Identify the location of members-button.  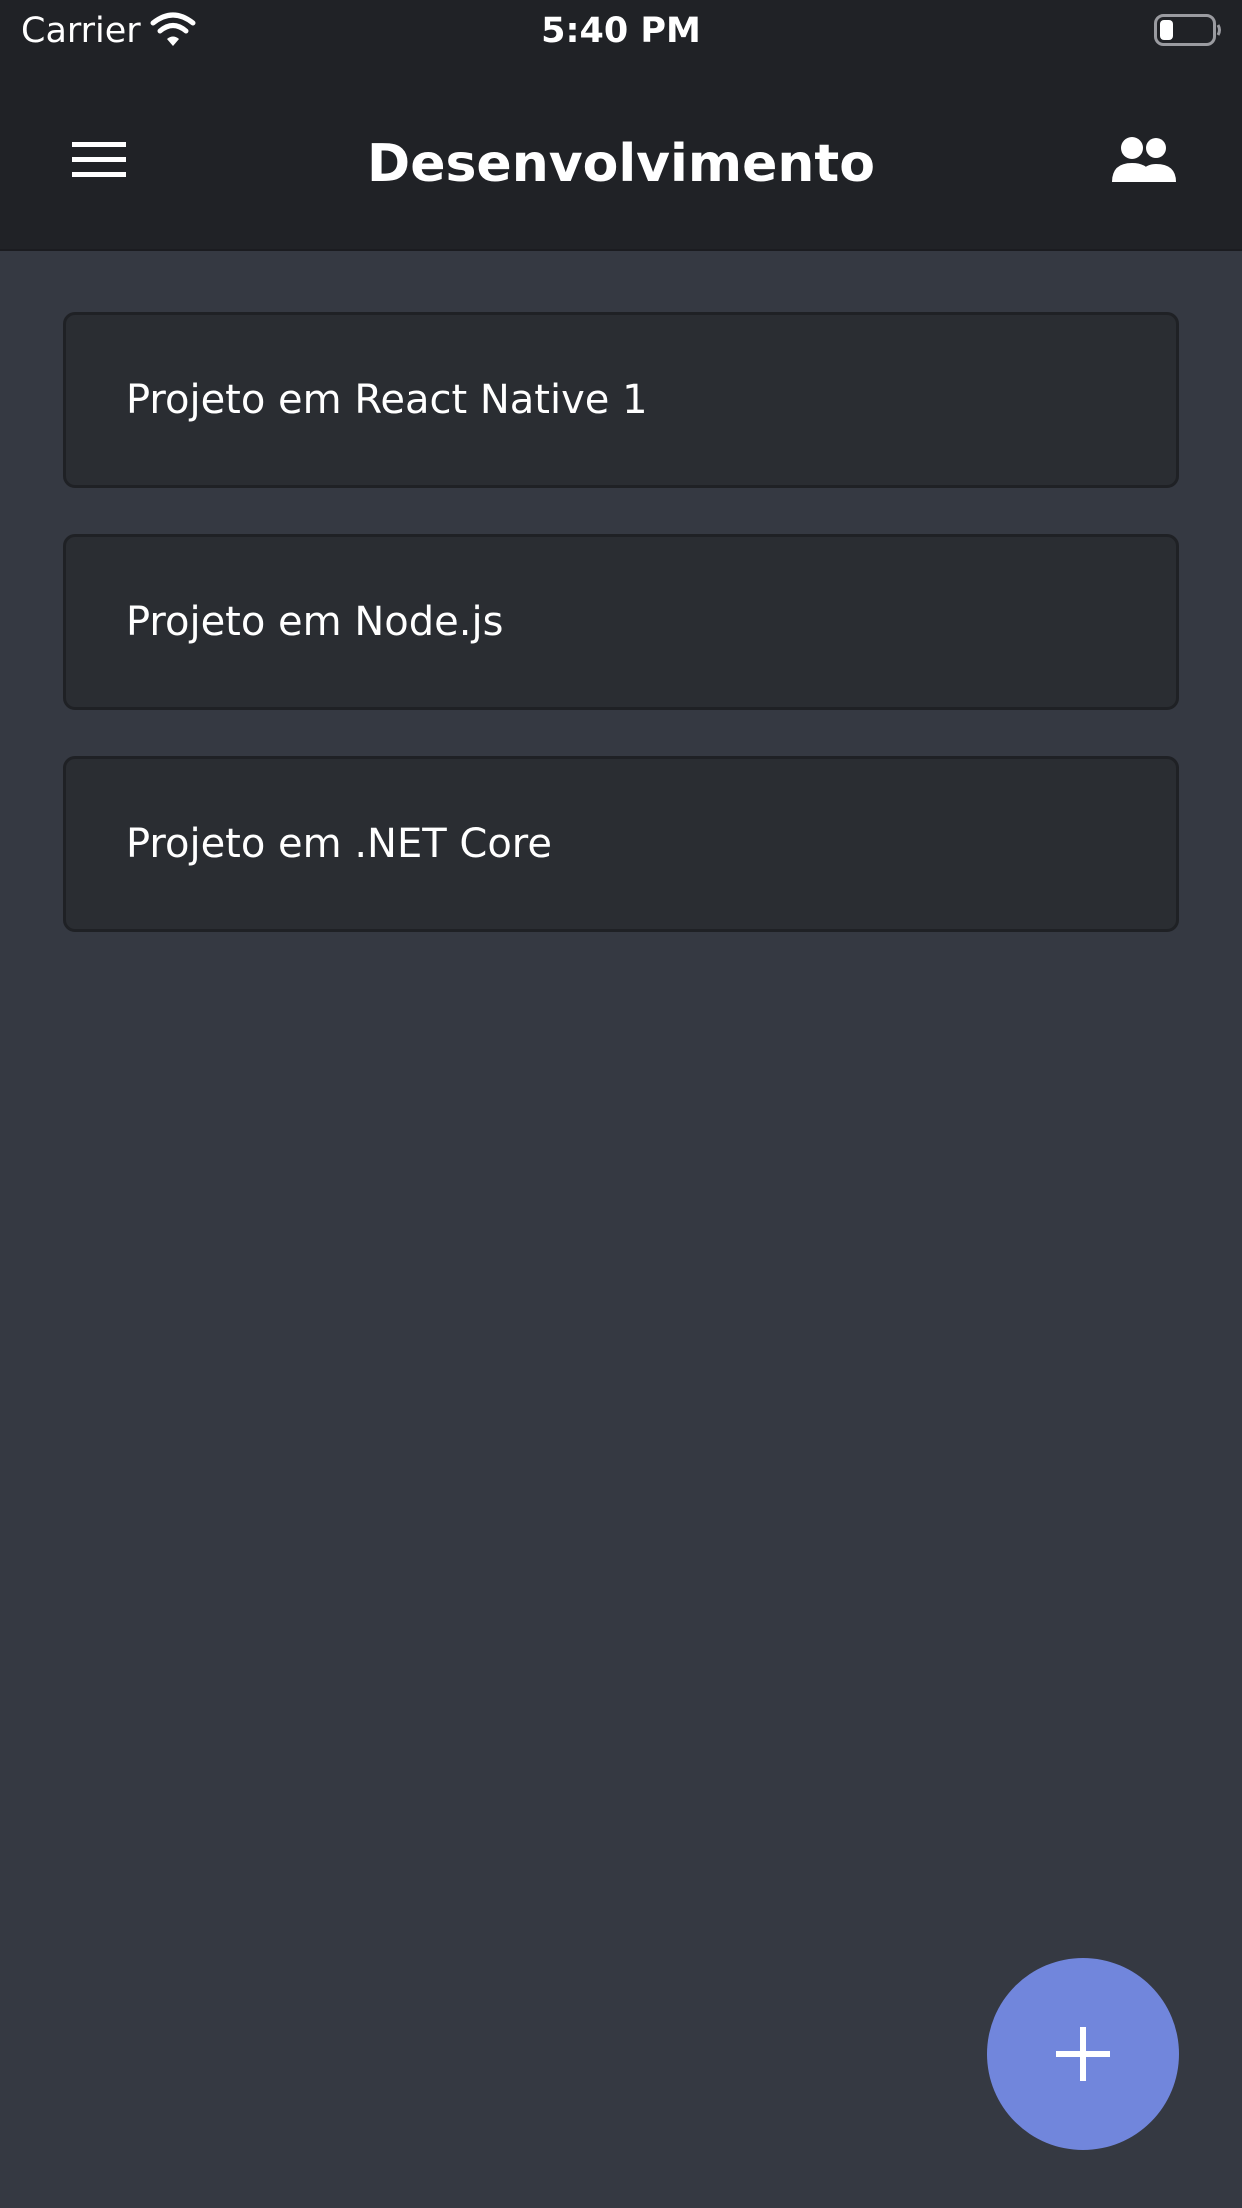
(1144, 160).